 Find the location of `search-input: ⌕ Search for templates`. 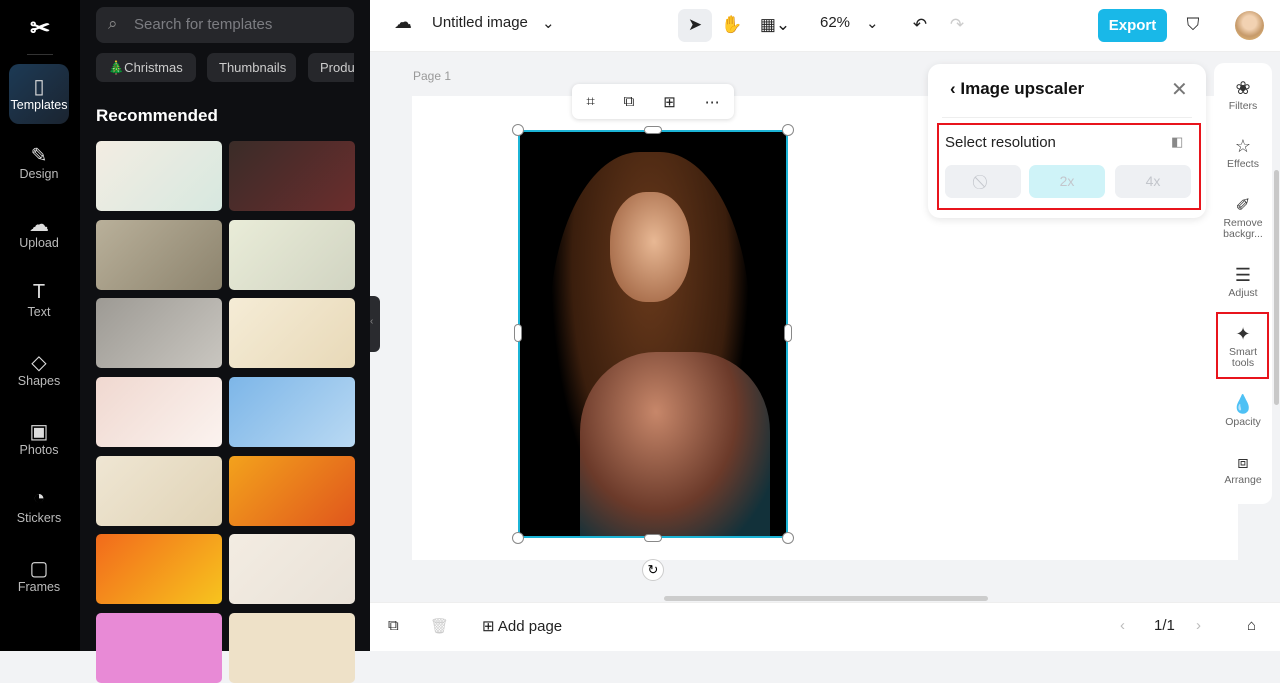

search-input: ⌕ Search for templates is located at coordinates (225, 25).